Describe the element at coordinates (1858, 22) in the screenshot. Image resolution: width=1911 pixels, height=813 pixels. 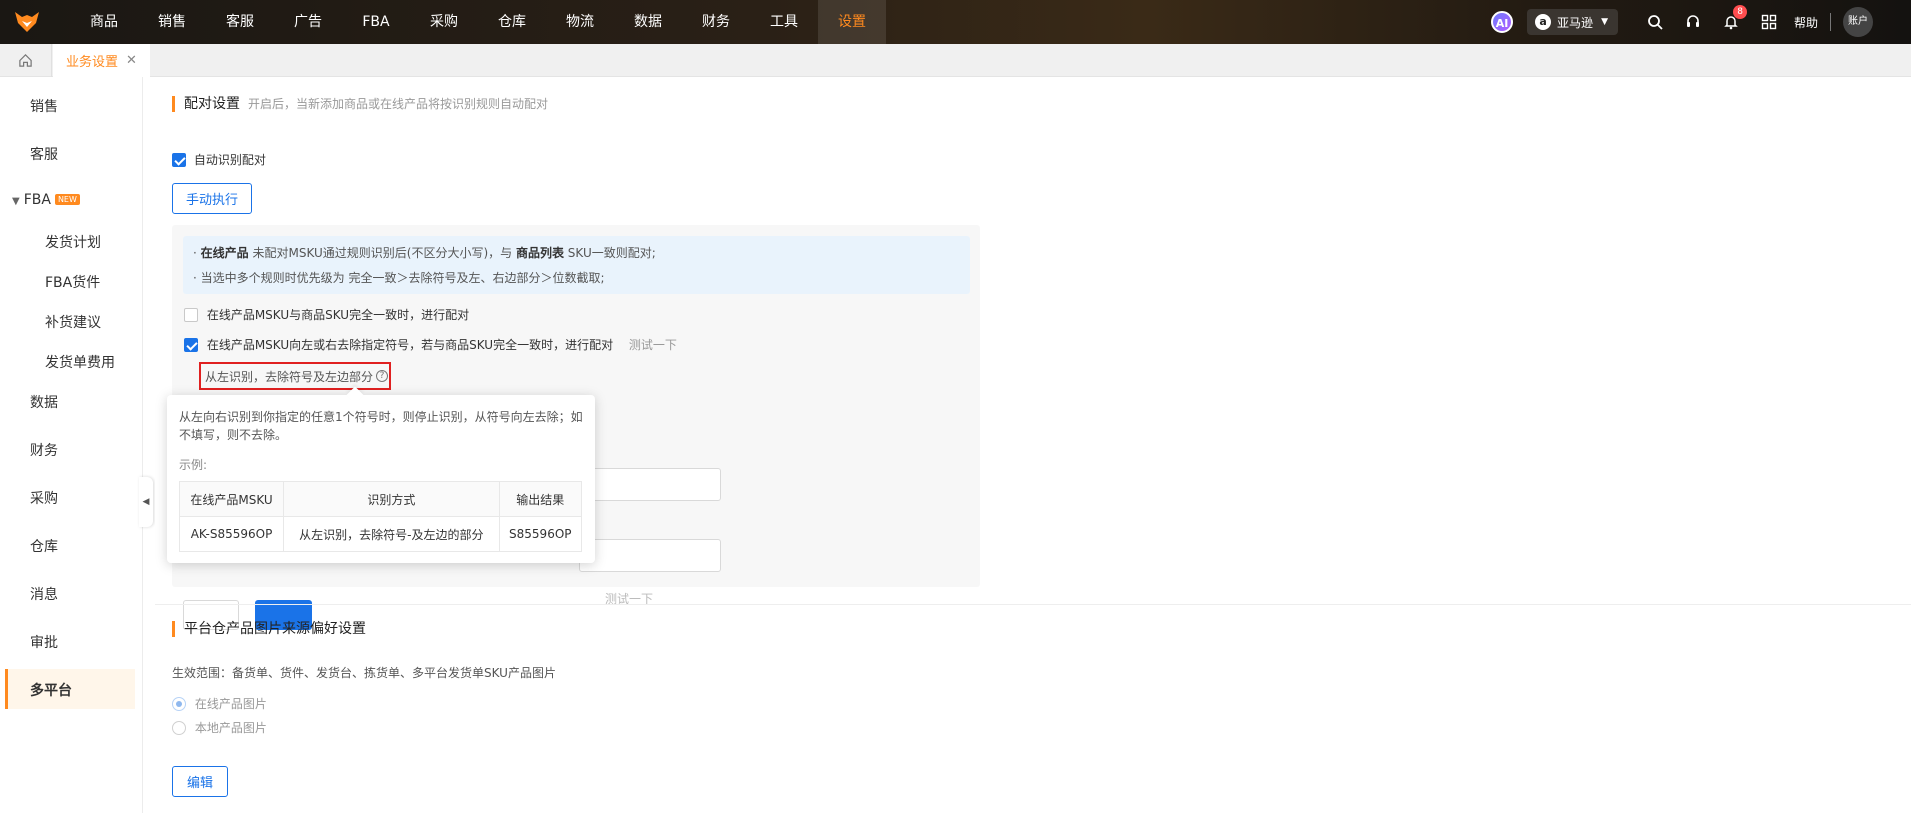
I see `account-avatar: 账户` at that location.